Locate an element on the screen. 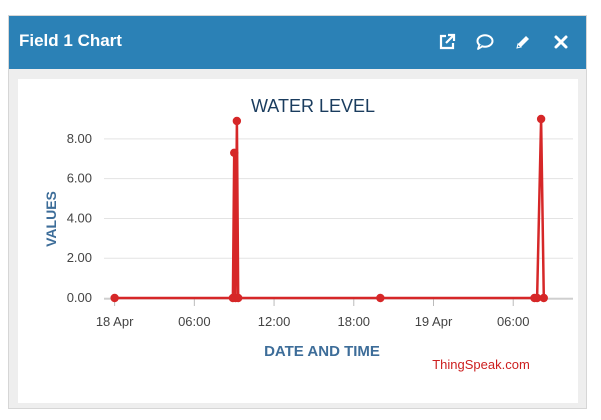 The image size is (601, 420). y-tick-label: 8.00 is located at coordinates (79, 138).